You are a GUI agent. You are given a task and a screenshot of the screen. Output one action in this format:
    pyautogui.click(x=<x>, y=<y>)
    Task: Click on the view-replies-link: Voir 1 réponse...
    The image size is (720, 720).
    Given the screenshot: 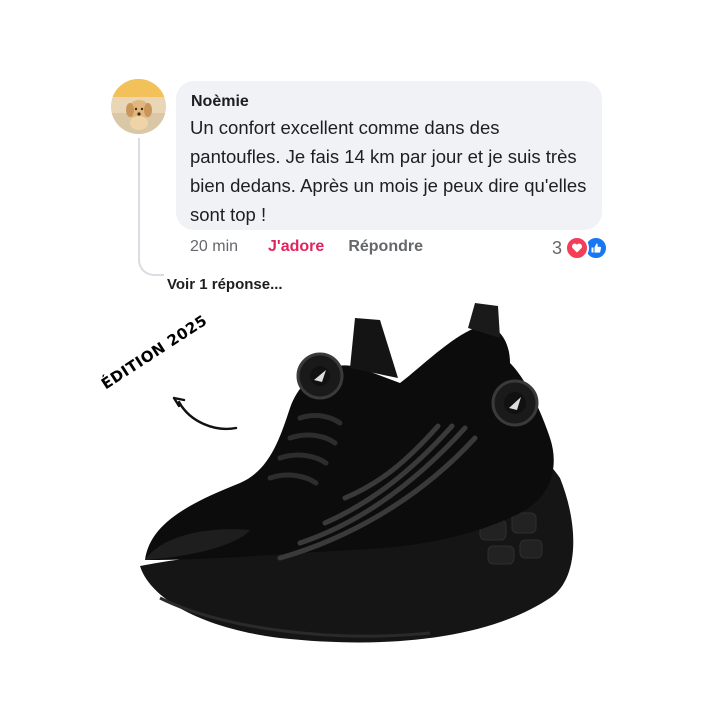 What is the action you would take?
    pyautogui.click(x=225, y=284)
    